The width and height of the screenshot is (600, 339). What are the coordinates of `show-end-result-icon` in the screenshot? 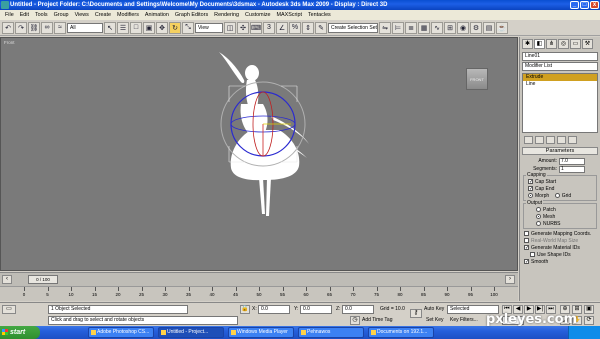 It's located at (539, 140).